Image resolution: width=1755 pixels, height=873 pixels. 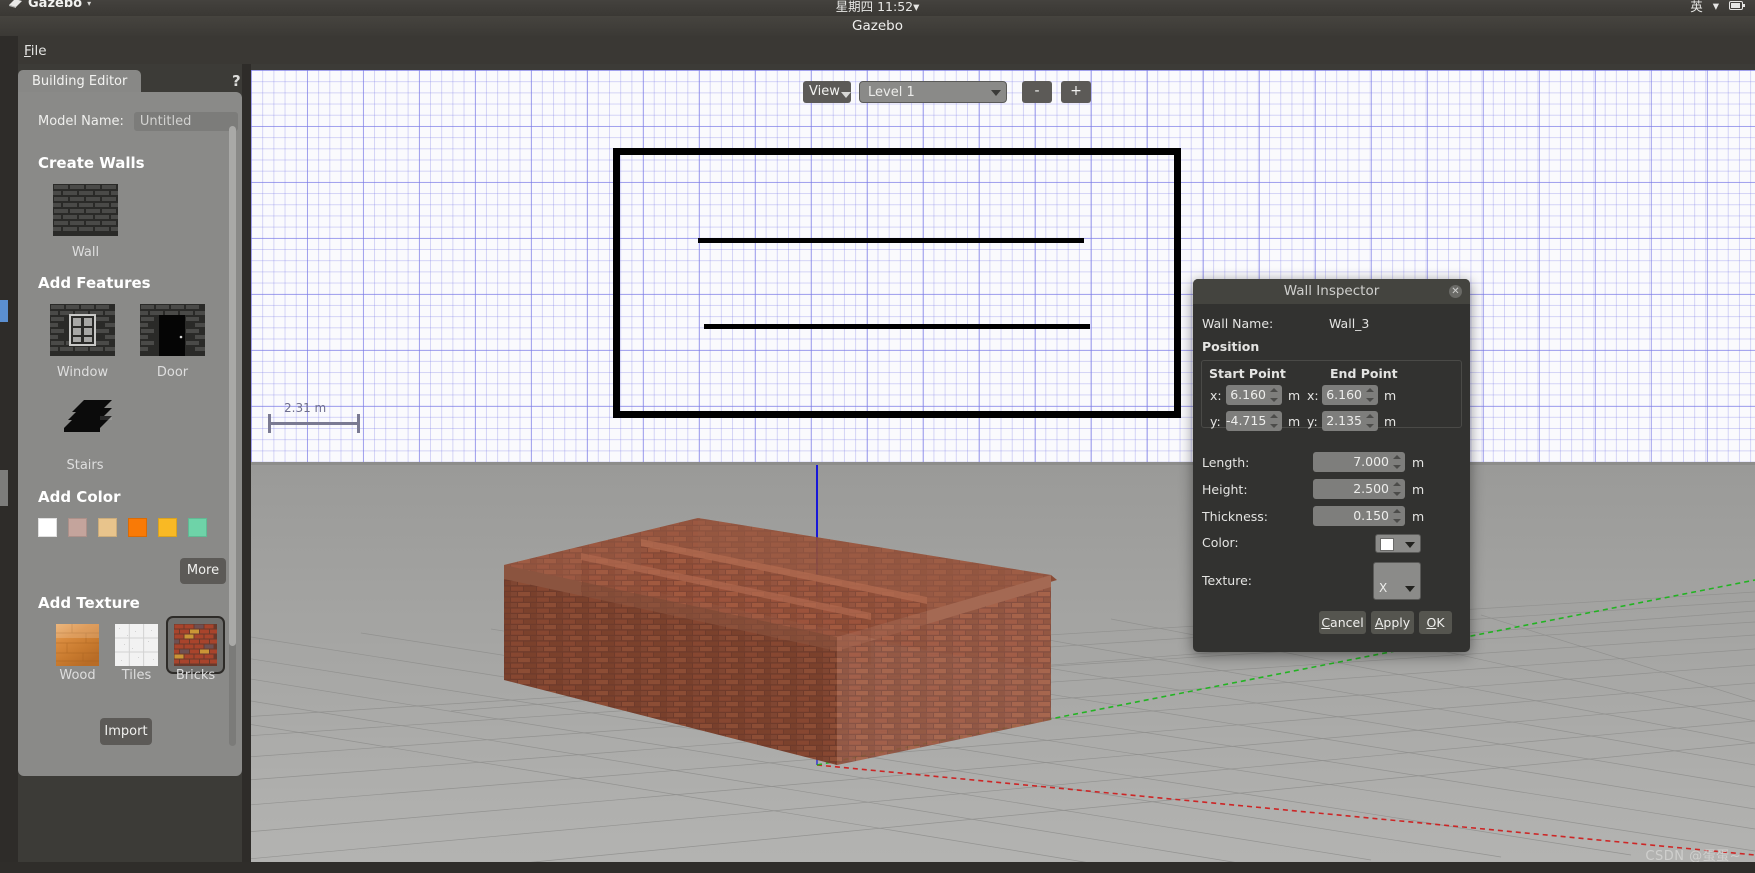 What do you see at coordinates (1349, 323) in the screenshot?
I see `wall-name-value: Wall_3` at bounding box center [1349, 323].